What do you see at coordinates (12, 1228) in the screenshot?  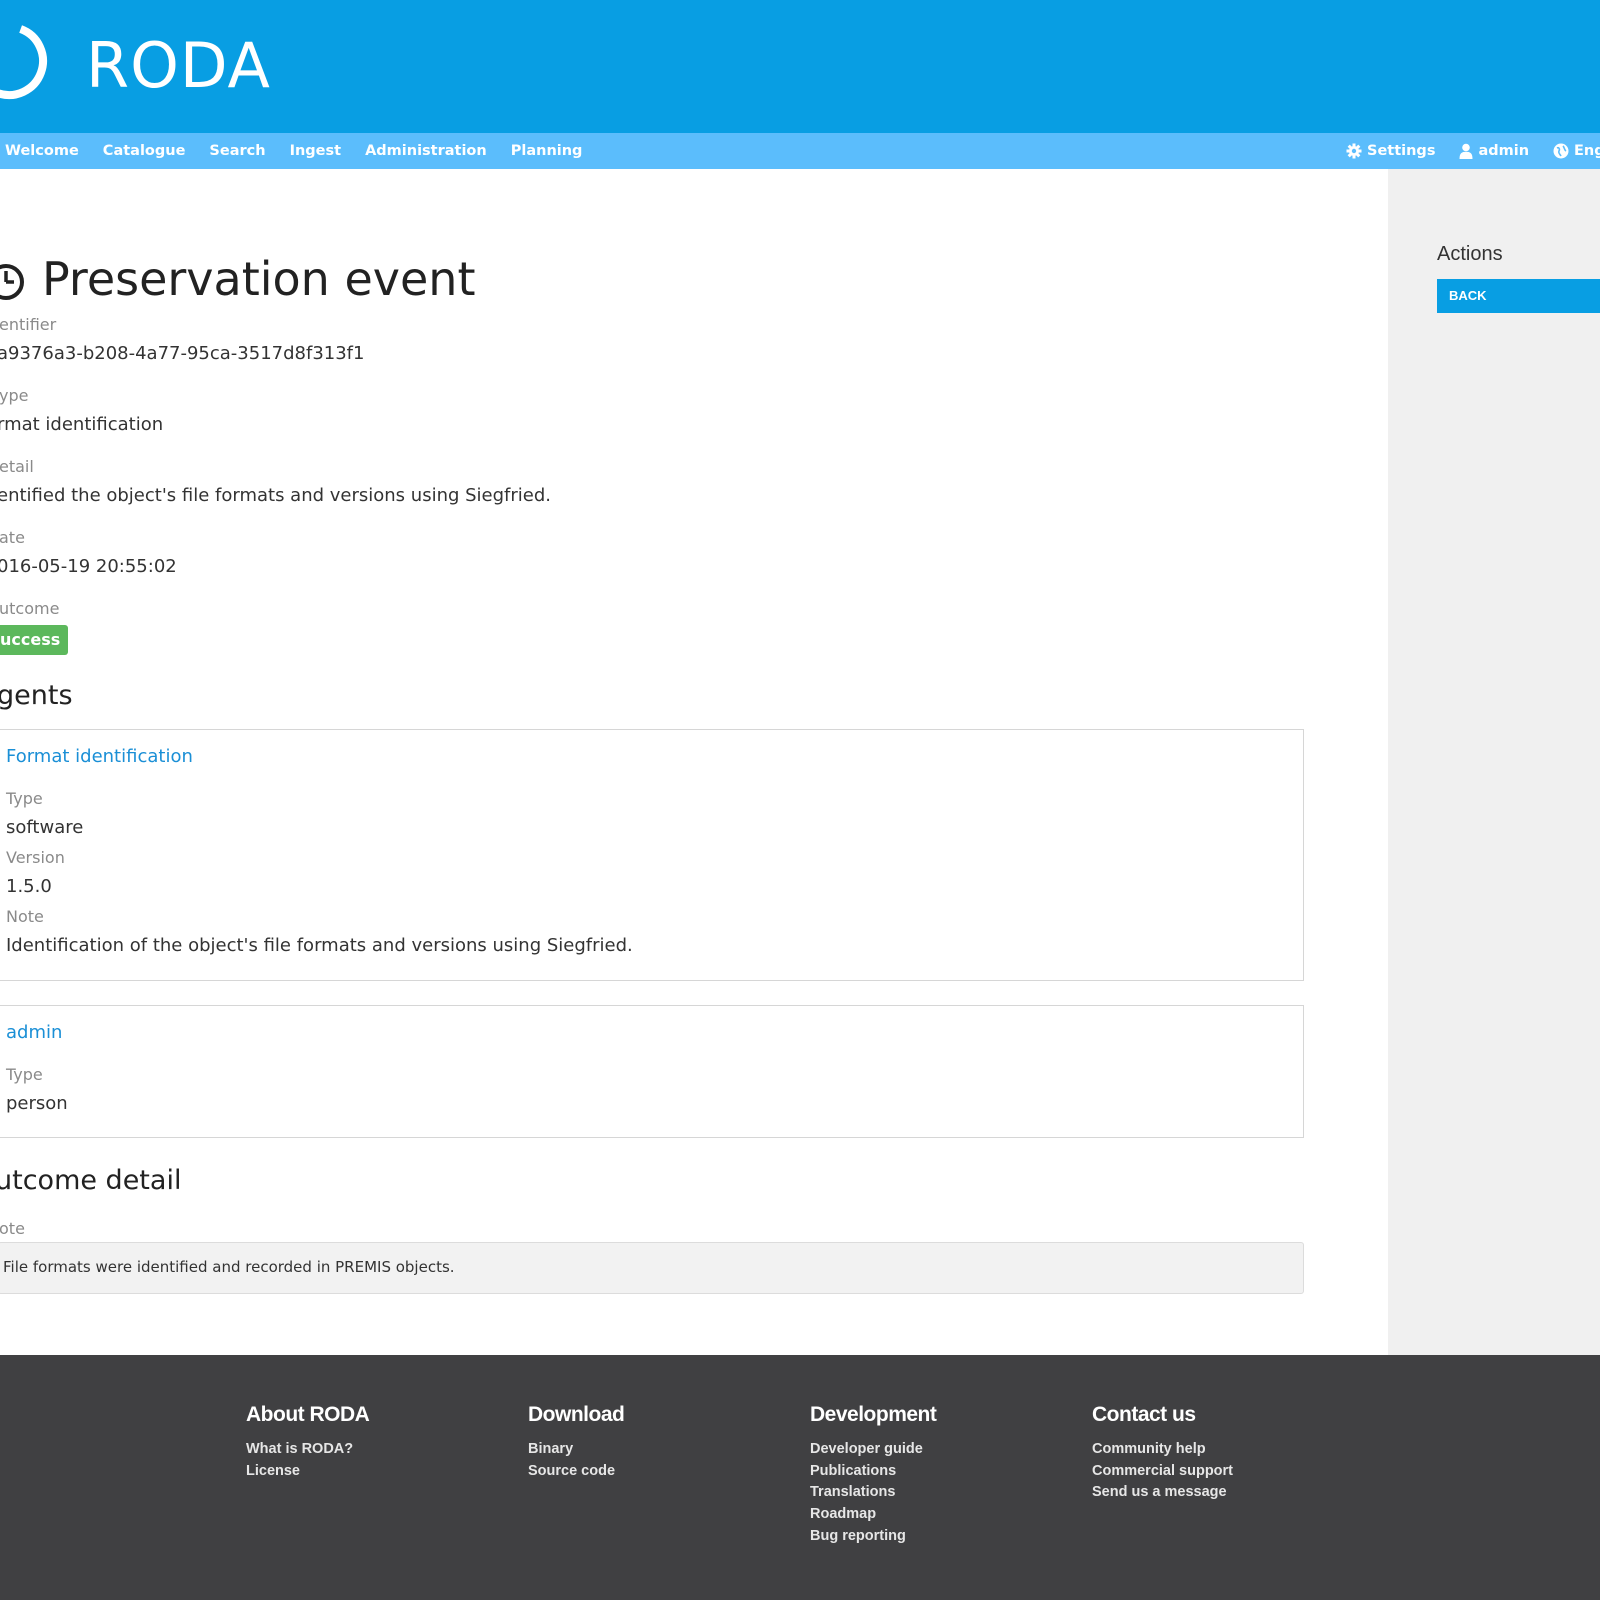 I see `outcome-note-label: ote` at bounding box center [12, 1228].